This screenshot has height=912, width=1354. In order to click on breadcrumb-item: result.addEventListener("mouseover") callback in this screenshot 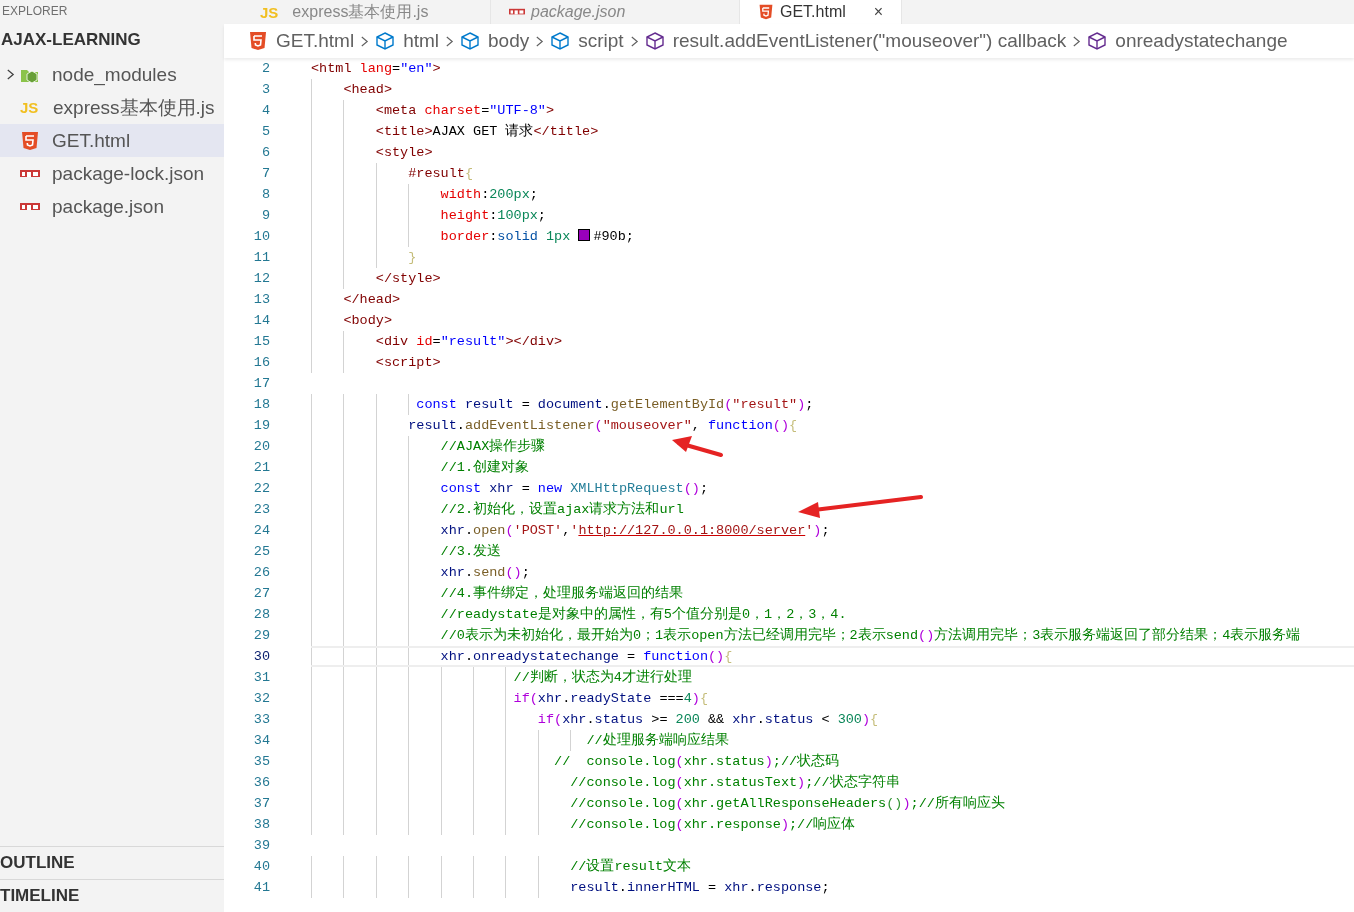, I will do `click(855, 41)`.